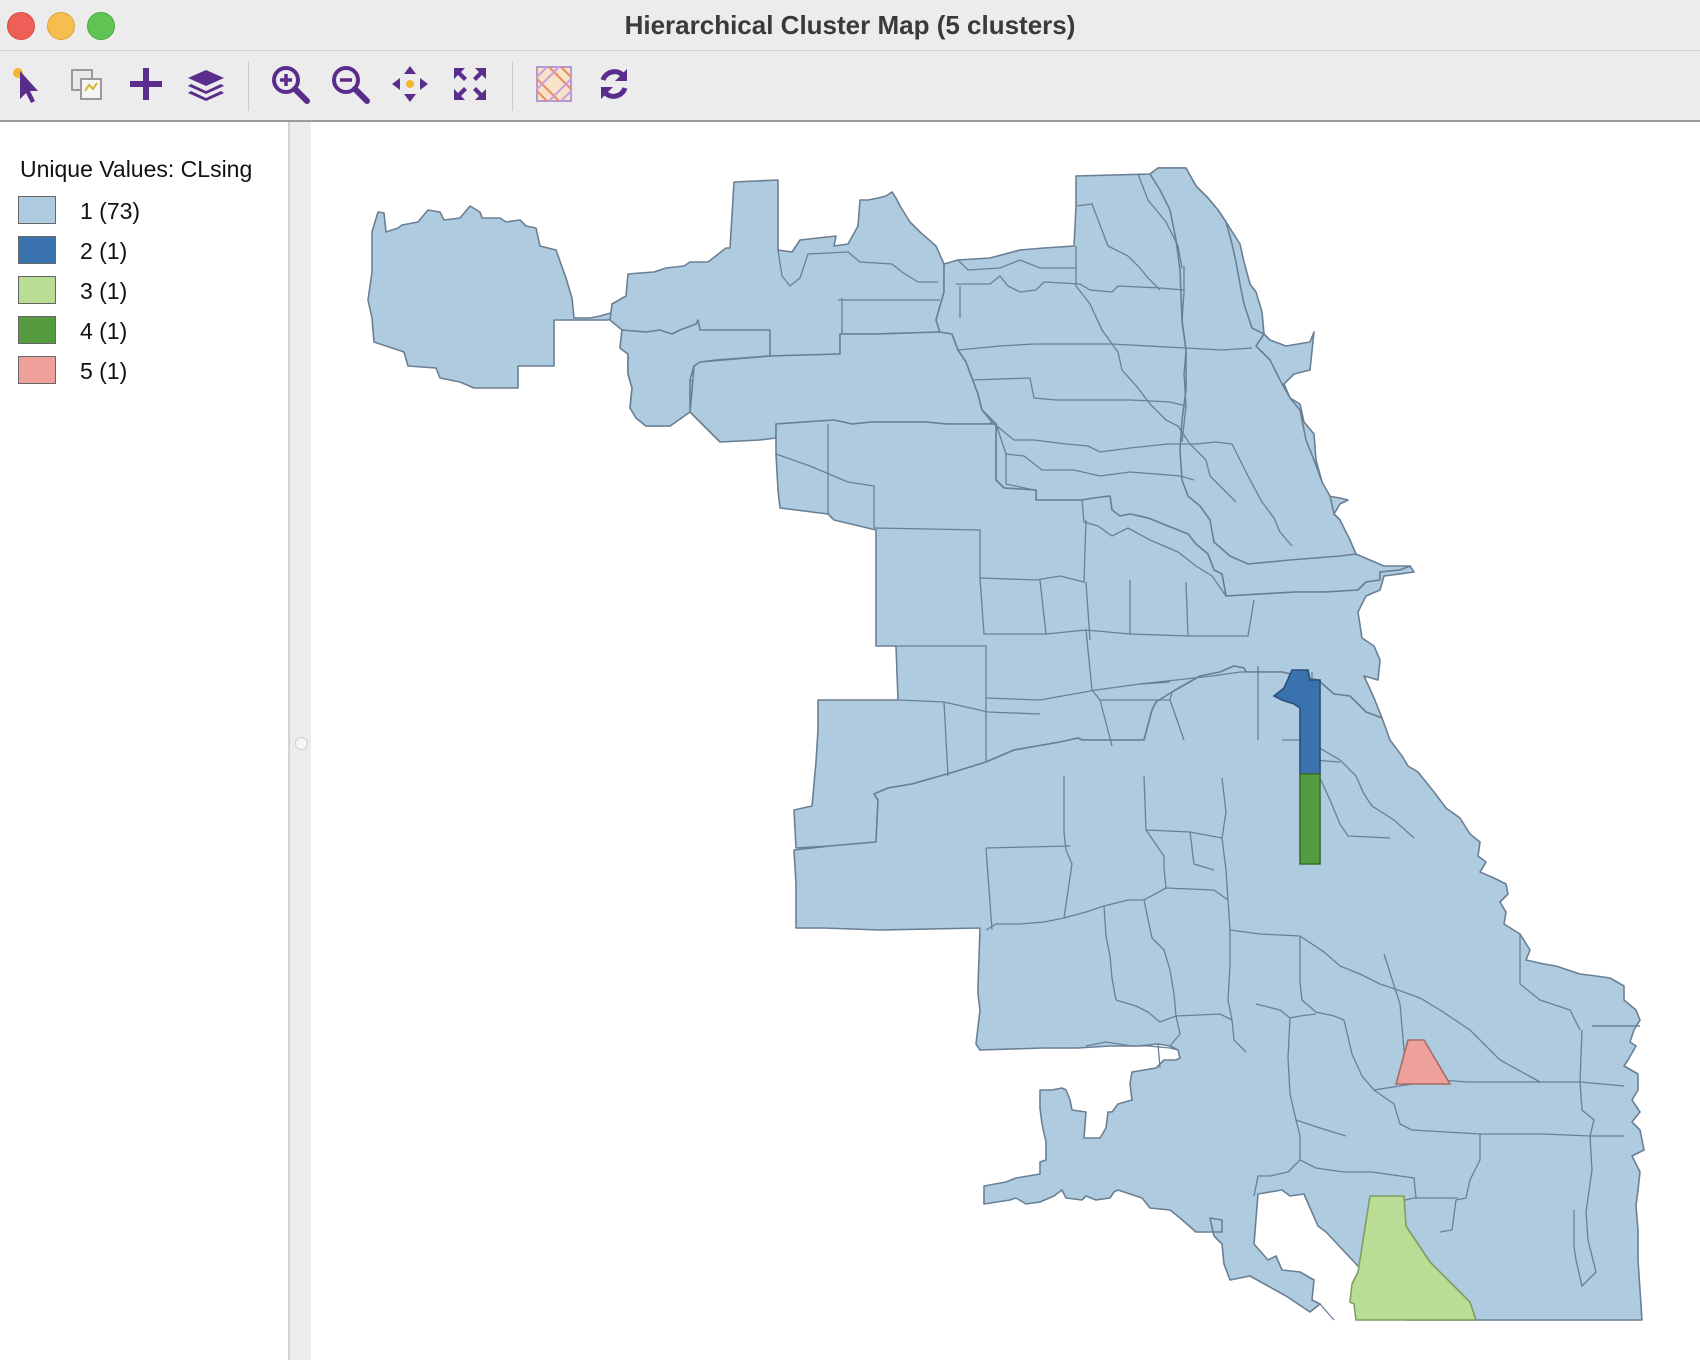 The width and height of the screenshot is (1700, 1360). What do you see at coordinates (148, 331) in the screenshot?
I see `legend-item-cluster-4: 4 (1)` at bounding box center [148, 331].